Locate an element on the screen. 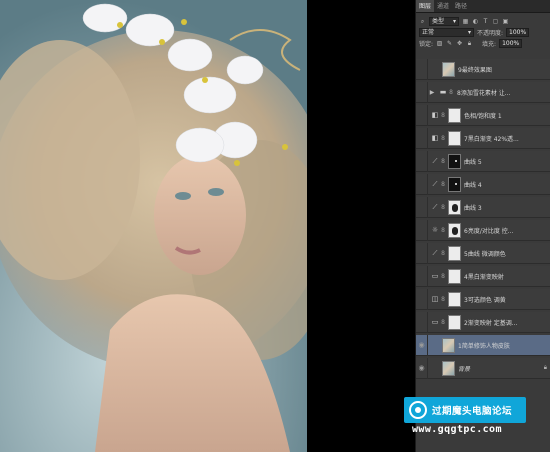 The height and width of the screenshot is (452, 550). search-icon: ⌕ is located at coordinates (422, 21).